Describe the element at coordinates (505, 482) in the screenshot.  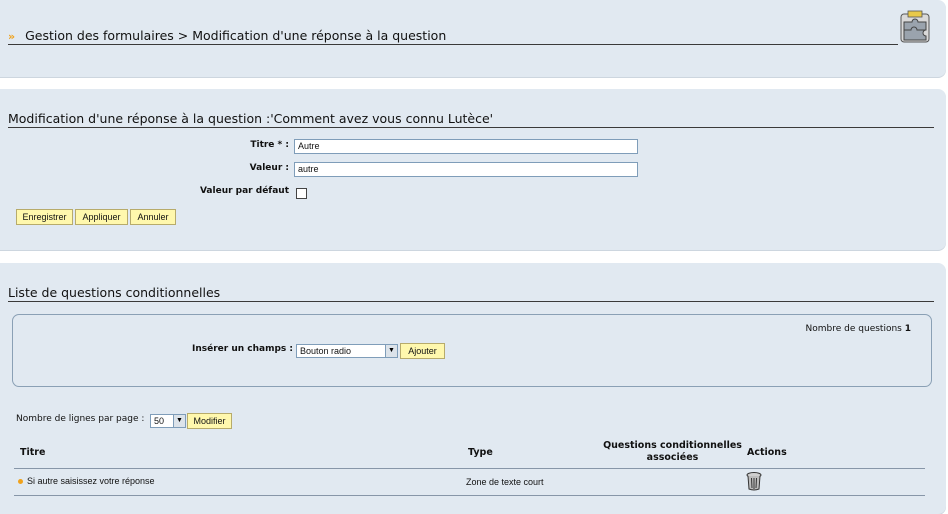
I see `row-type: Zone de texte court` at that location.